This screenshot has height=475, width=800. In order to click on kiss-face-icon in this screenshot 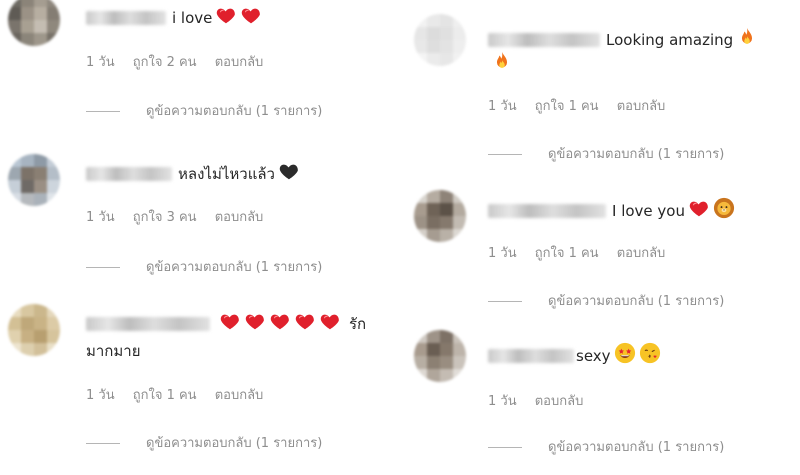, I will do `click(650, 356)`.